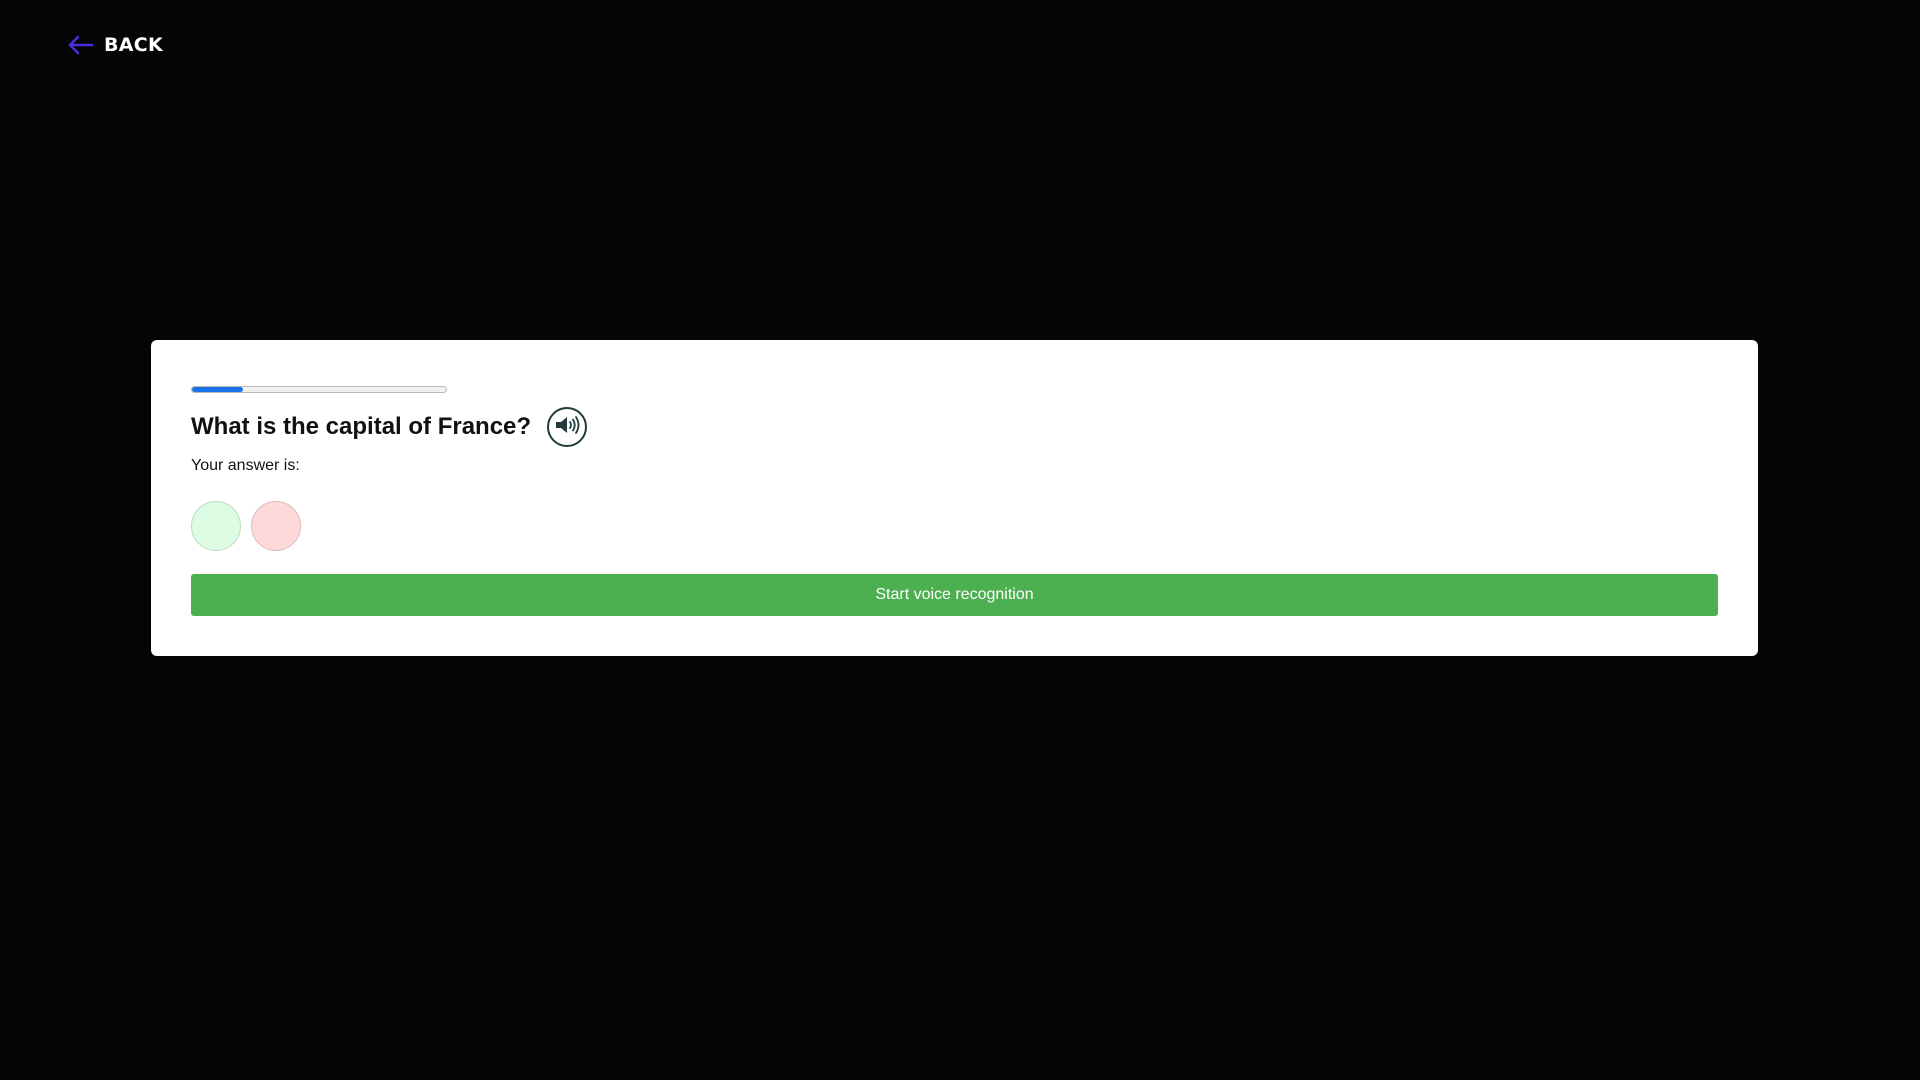 The image size is (1920, 1080). I want to click on arrow-left-icon, so click(80, 45).